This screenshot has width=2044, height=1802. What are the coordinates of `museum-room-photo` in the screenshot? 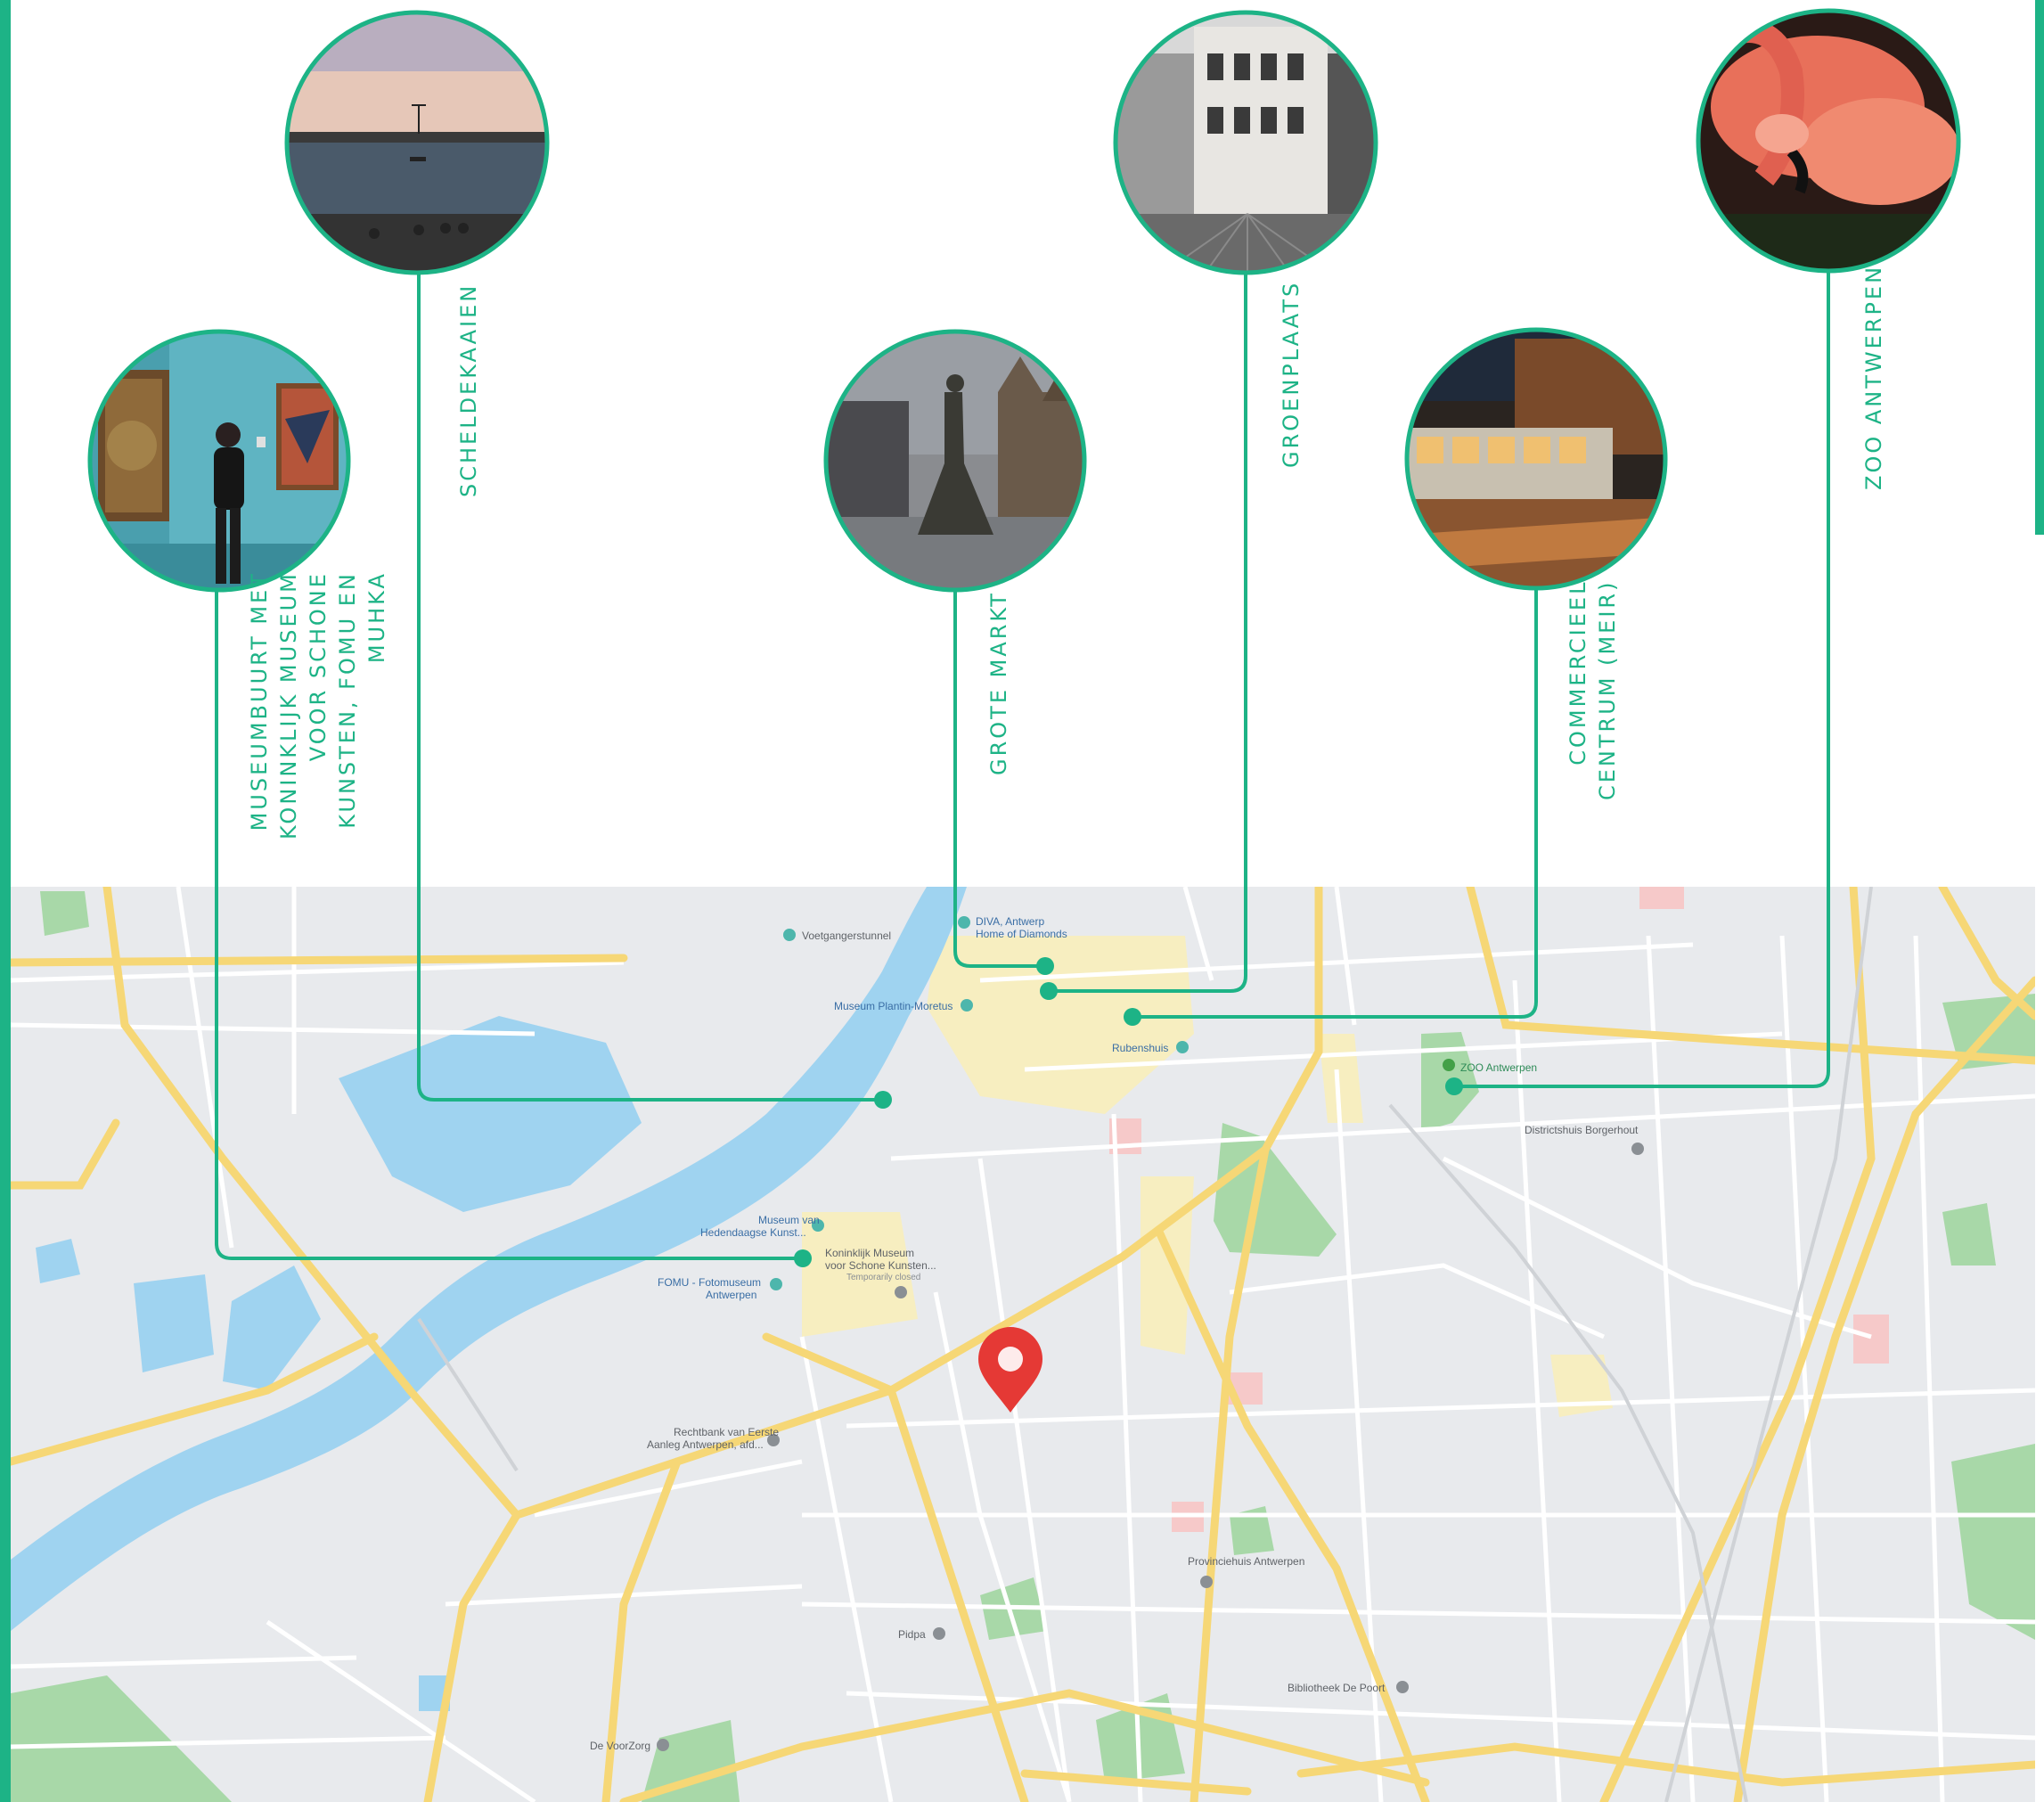 It's located at (219, 461).